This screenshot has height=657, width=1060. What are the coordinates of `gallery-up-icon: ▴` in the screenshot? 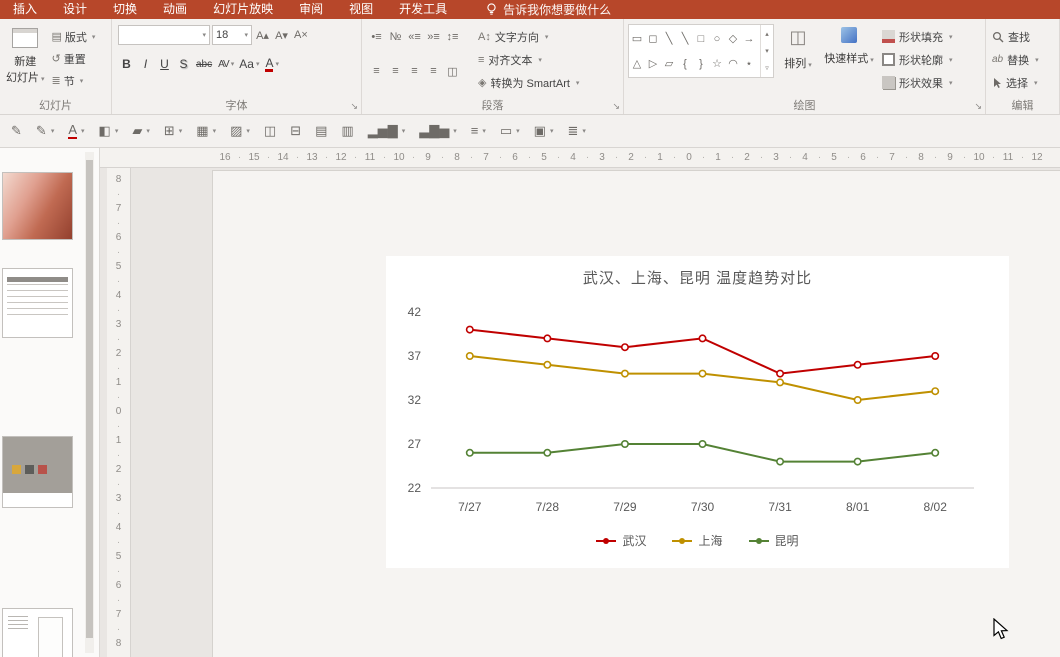 It's located at (767, 34).